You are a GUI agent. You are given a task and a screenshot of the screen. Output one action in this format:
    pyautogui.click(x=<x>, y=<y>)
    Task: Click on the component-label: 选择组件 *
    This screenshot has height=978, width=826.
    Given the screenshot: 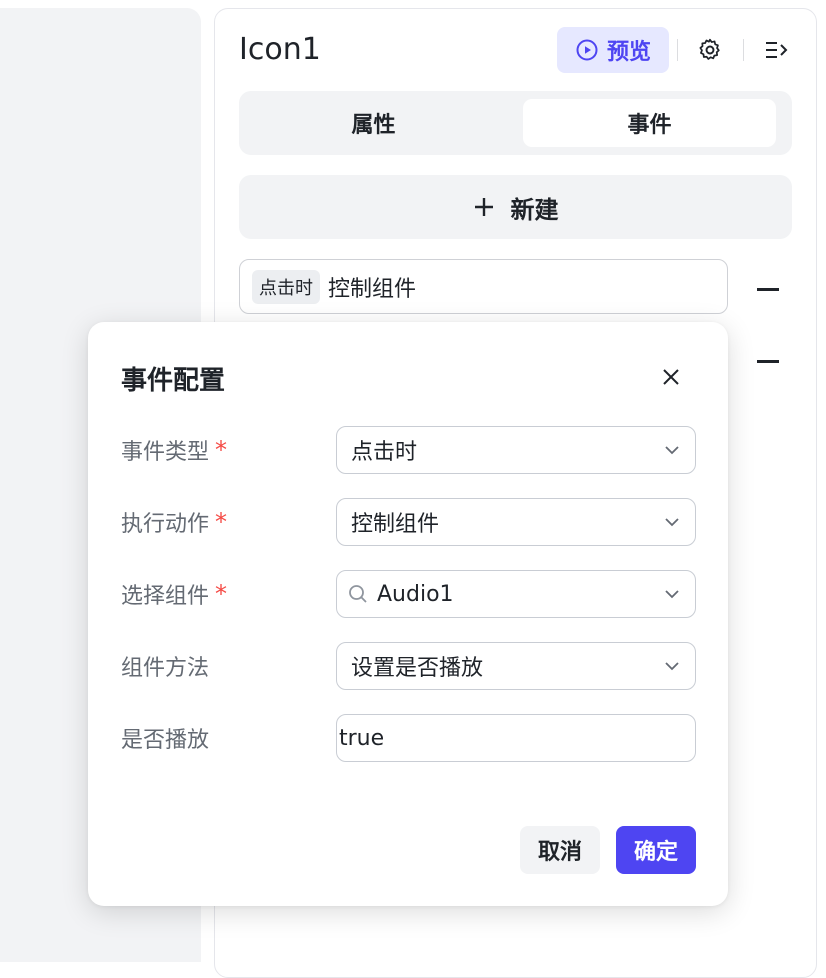 What is the action you would take?
    pyautogui.click(x=174, y=594)
    